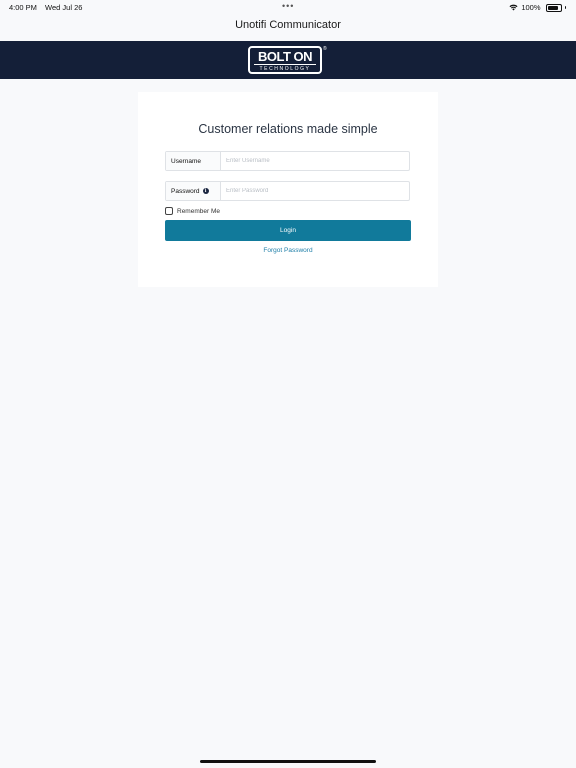  Describe the element at coordinates (185, 191) in the screenshot. I see `password-label-text: Password` at that location.